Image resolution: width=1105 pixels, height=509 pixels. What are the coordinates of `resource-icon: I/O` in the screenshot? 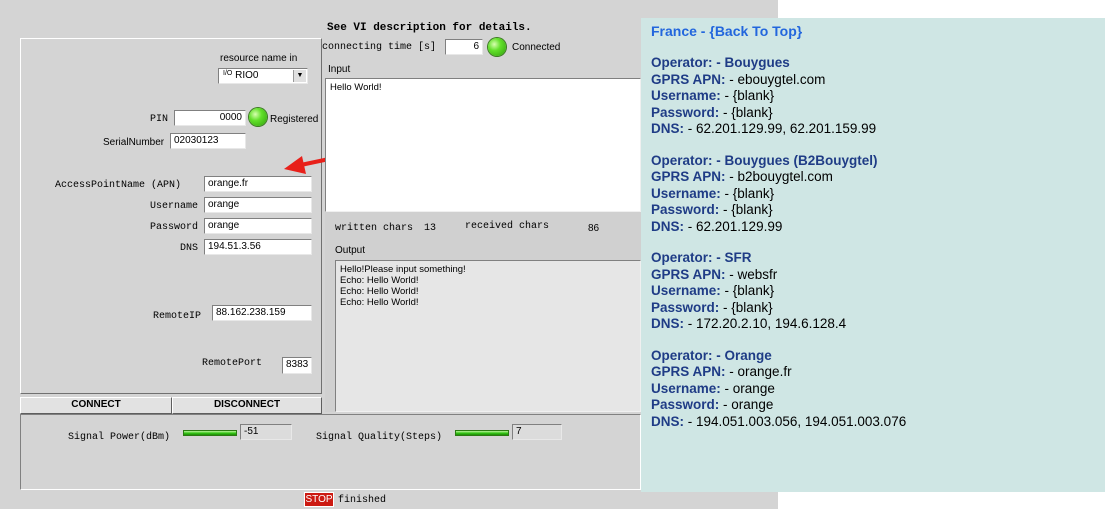 It's located at (228, 73).